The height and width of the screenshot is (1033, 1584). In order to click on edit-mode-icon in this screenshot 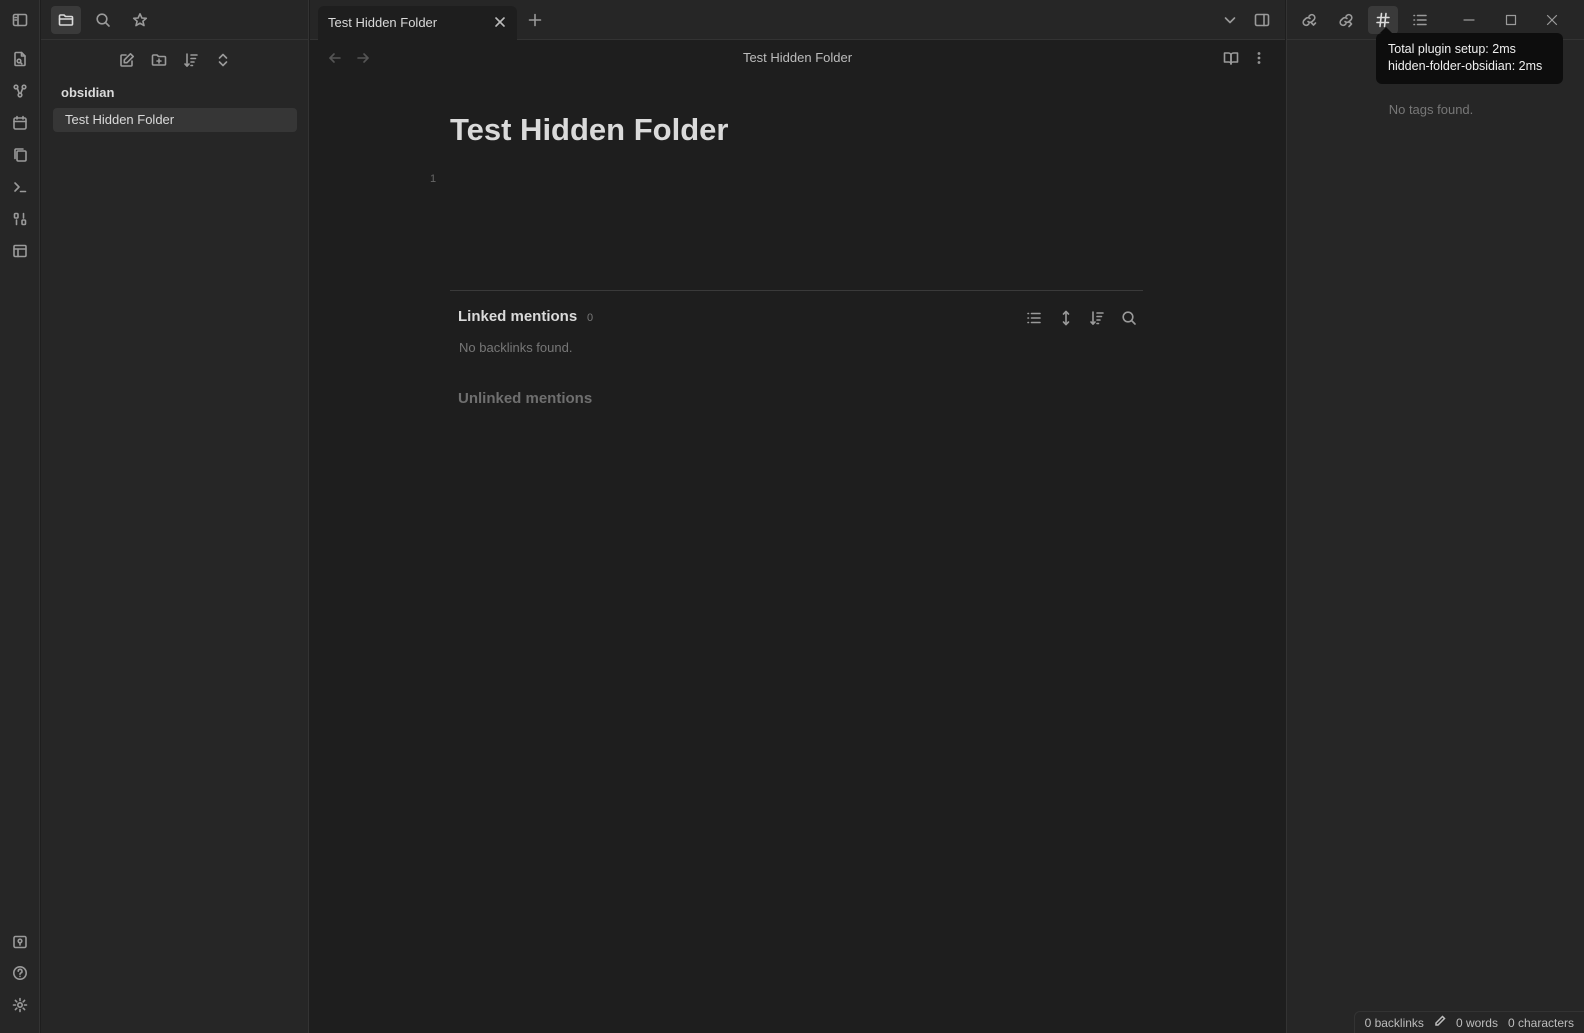, I will do `click(1440, 1022)`.